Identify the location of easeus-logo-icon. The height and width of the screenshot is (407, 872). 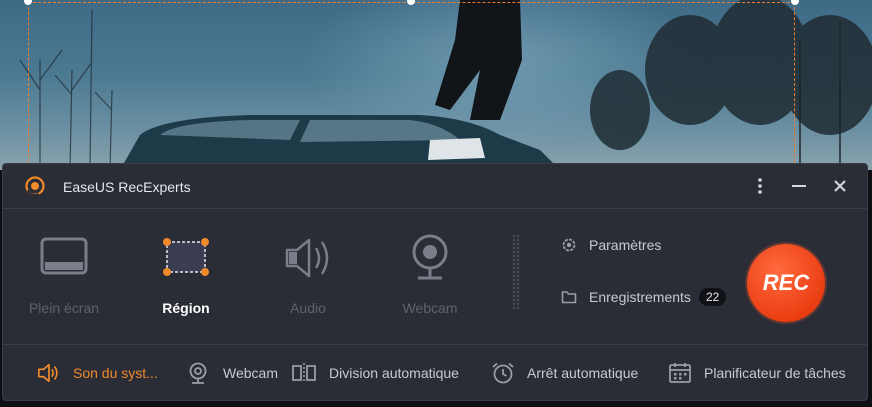
(35, 186).